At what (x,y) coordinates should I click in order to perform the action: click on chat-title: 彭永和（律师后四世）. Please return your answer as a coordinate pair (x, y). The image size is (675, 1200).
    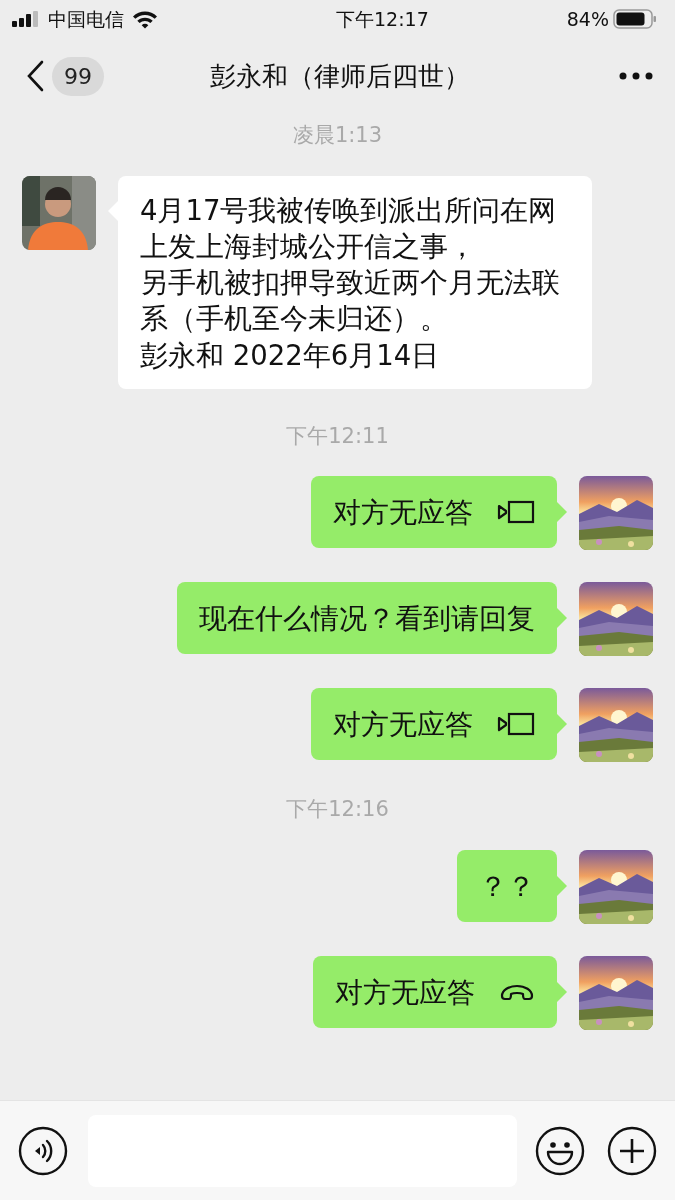
    Looking at the image, I should click on (339, 76).